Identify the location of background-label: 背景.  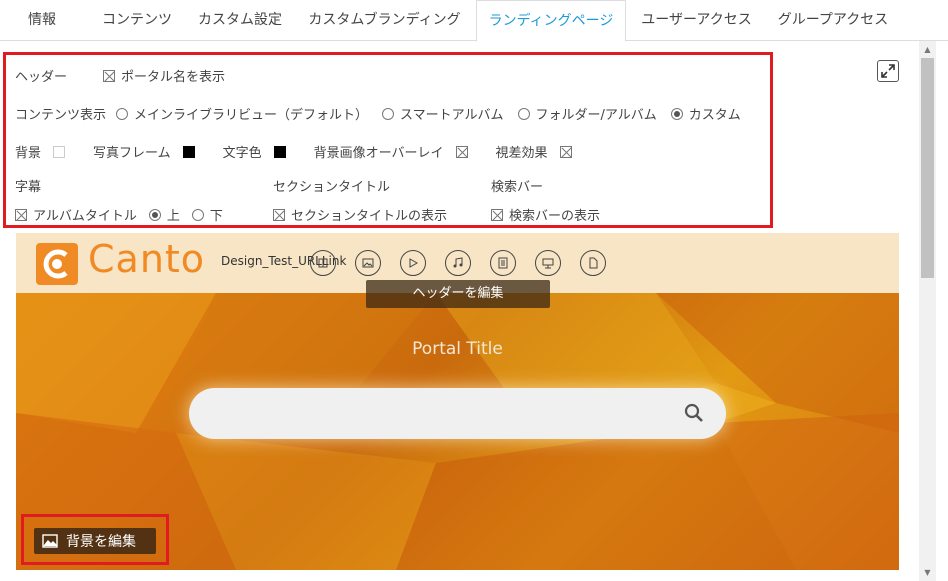
(28, 153).